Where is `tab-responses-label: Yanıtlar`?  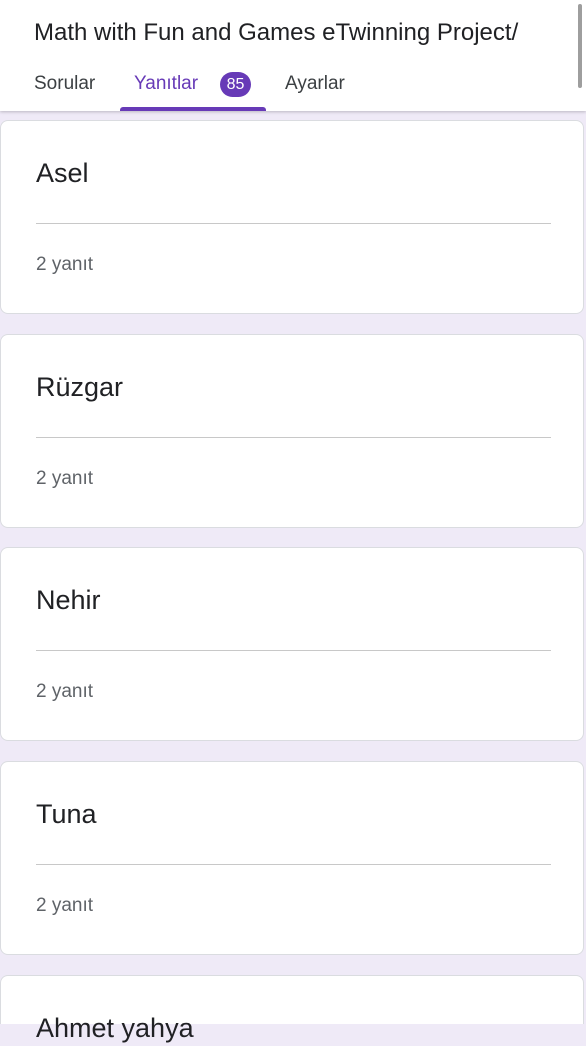 tab-responses-label: Yanıtlar is located at coordinates (166, 83).